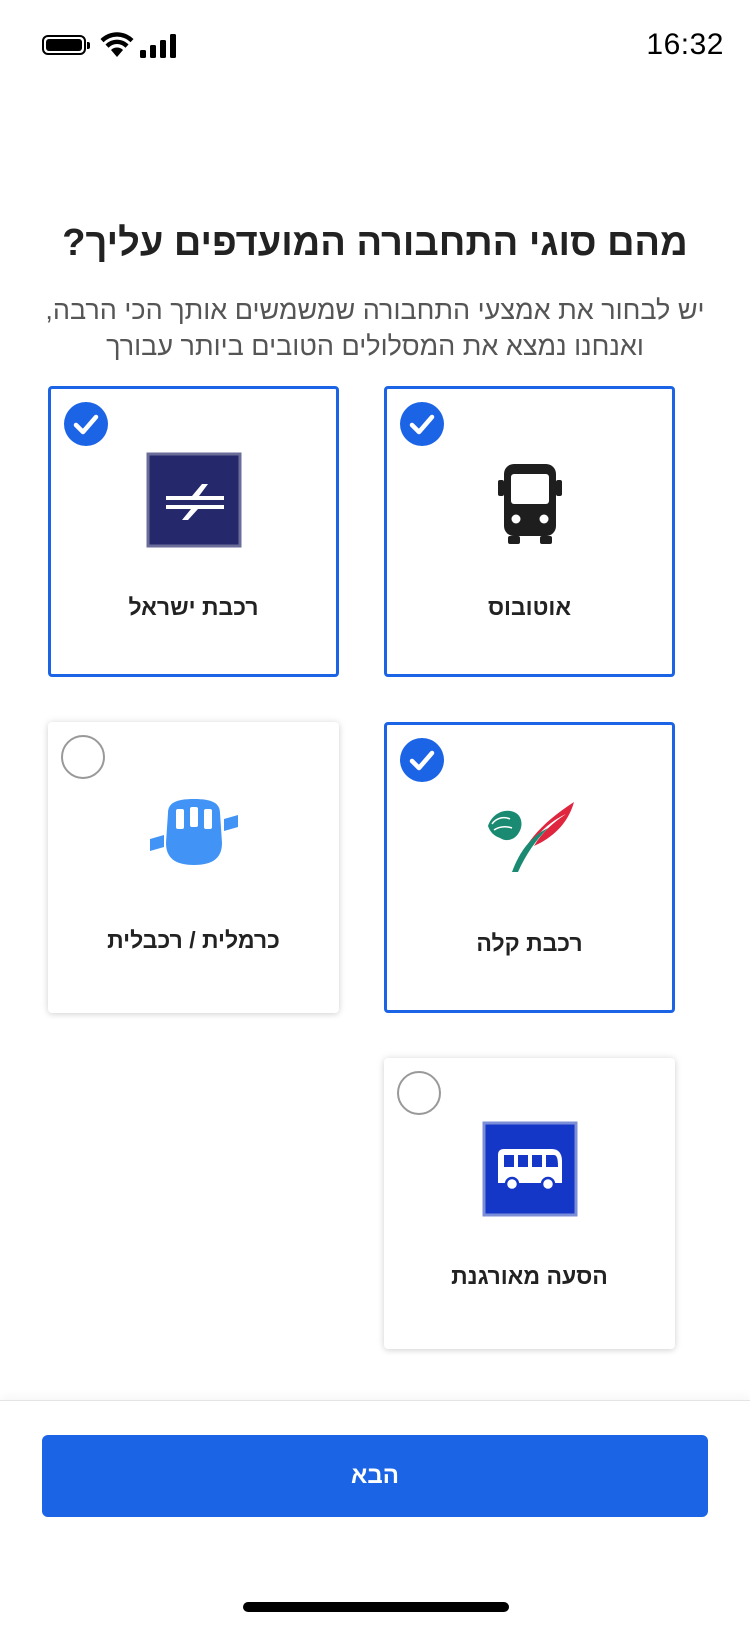 The image size is (750, 1625). Describe the element at coordinates (66, 45) in the screenshot. I see `battery-icon` at that location.